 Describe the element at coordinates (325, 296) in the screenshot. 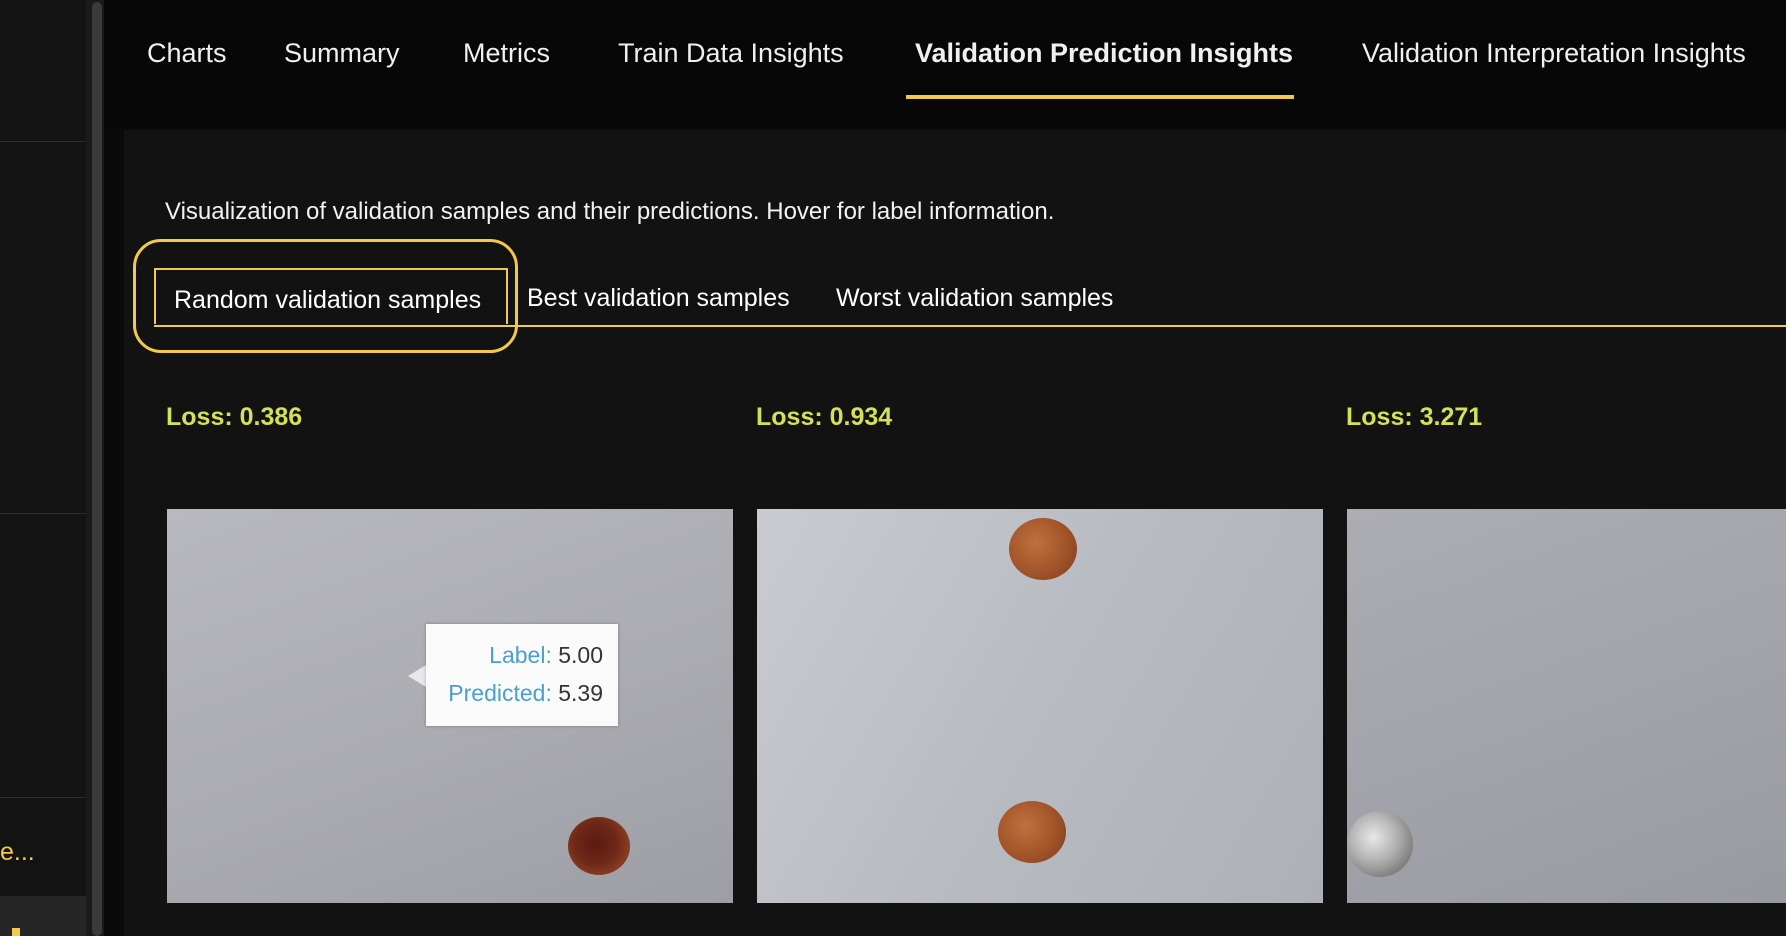

I see `highlight-annotation` at that location.